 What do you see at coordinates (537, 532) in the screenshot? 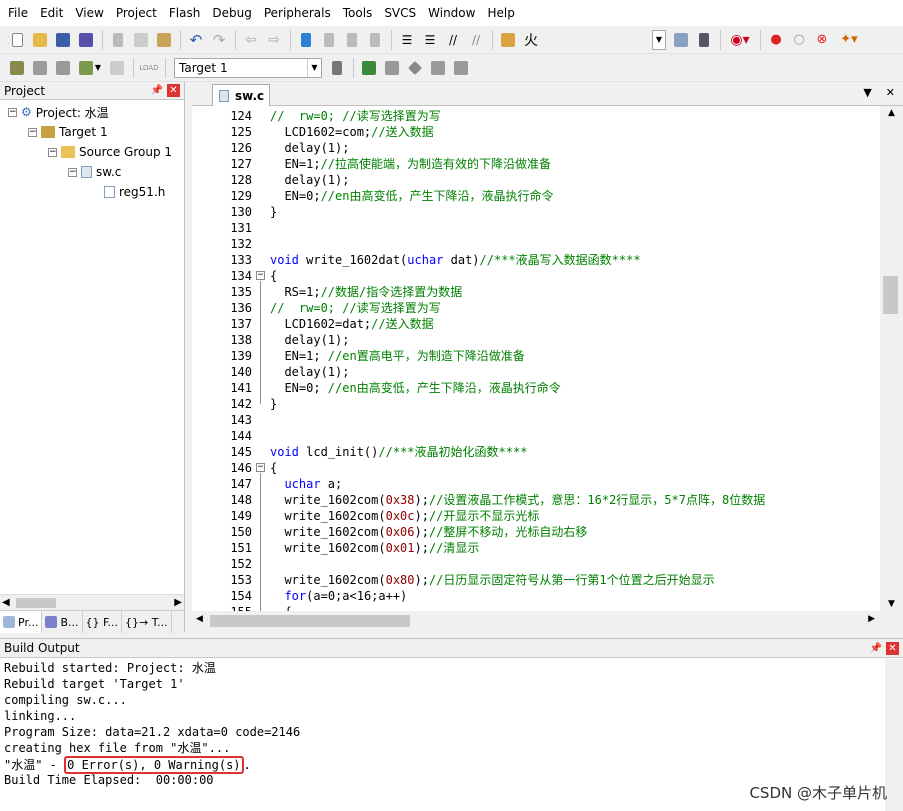
I see `code-line: 150 write_1602com(0x06);//整屏不移动，光标自动右移` at bounding box center [537, 532].